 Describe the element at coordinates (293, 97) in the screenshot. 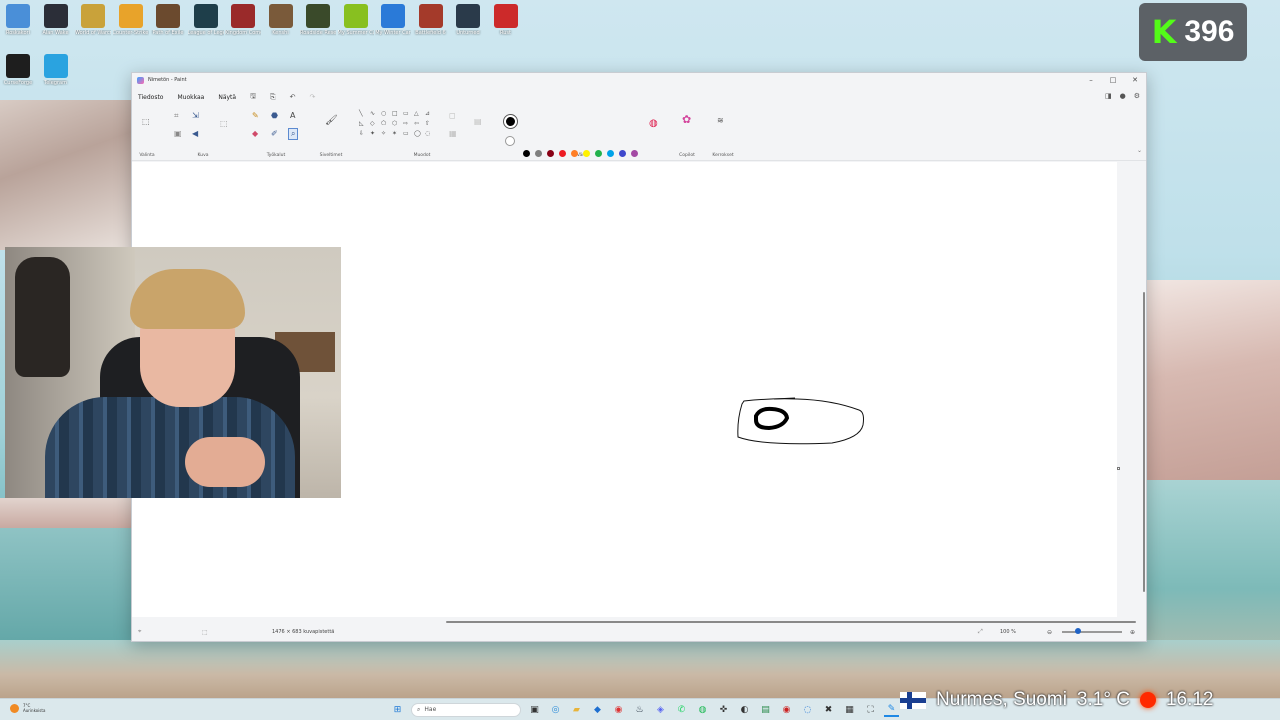

I see `undo-icon: ↶` at that location.